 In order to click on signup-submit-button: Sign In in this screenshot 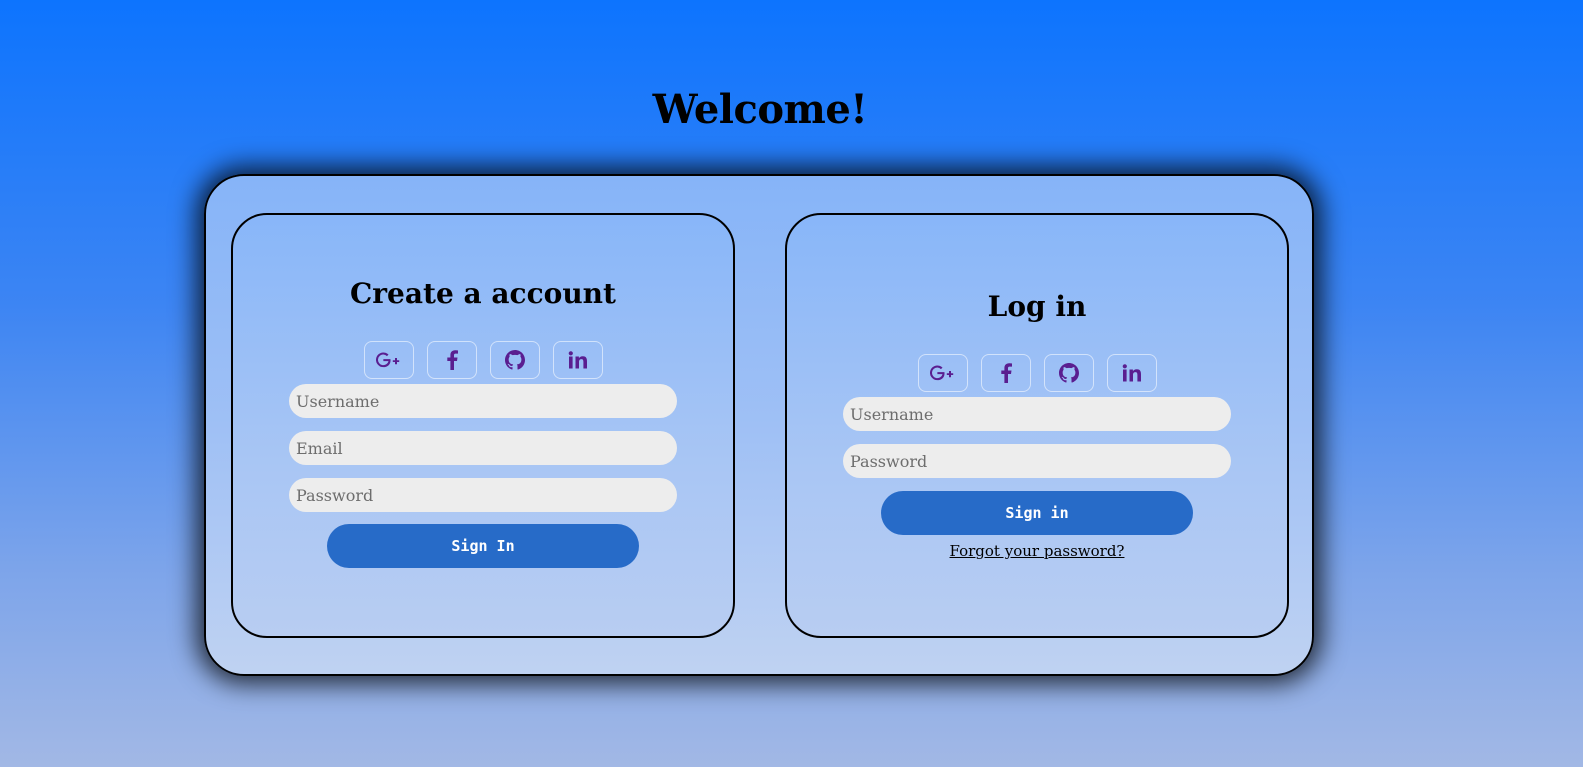, I will do `click(483, 546)`.